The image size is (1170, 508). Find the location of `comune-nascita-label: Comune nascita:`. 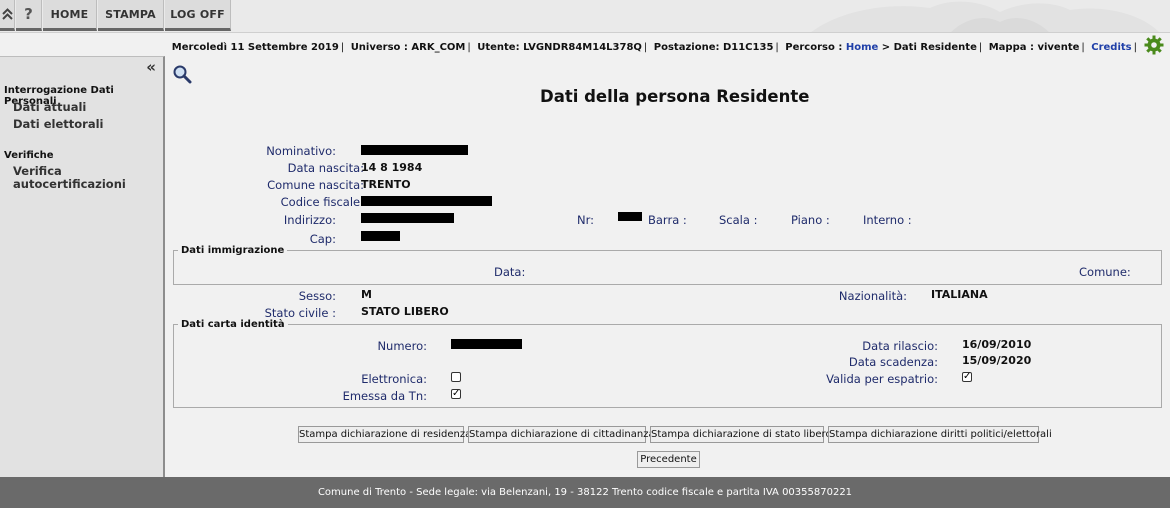

comune-nascita-label: Comune nascita: is located at coordinates (315, 185).